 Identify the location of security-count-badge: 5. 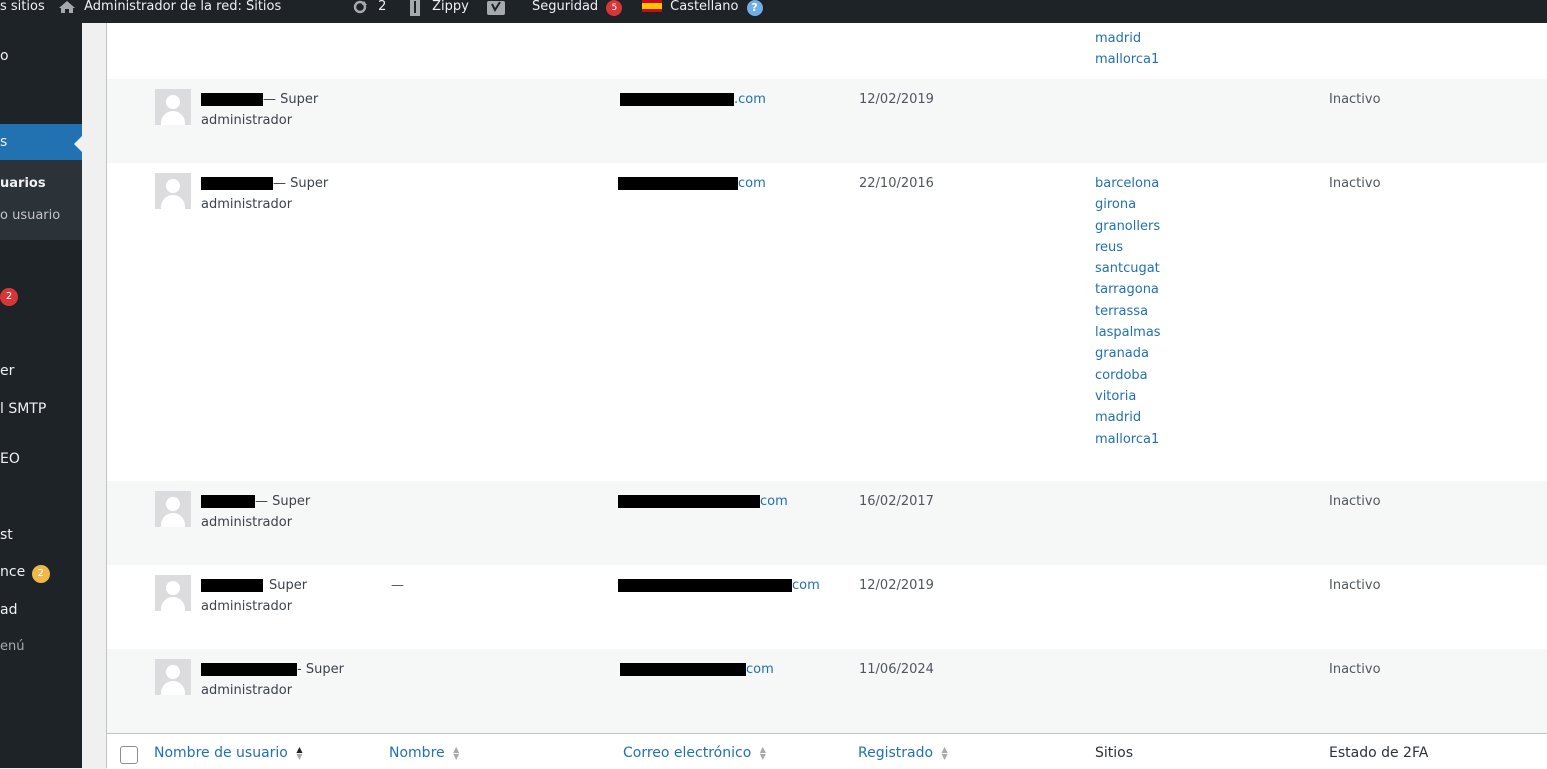
(614, 8).